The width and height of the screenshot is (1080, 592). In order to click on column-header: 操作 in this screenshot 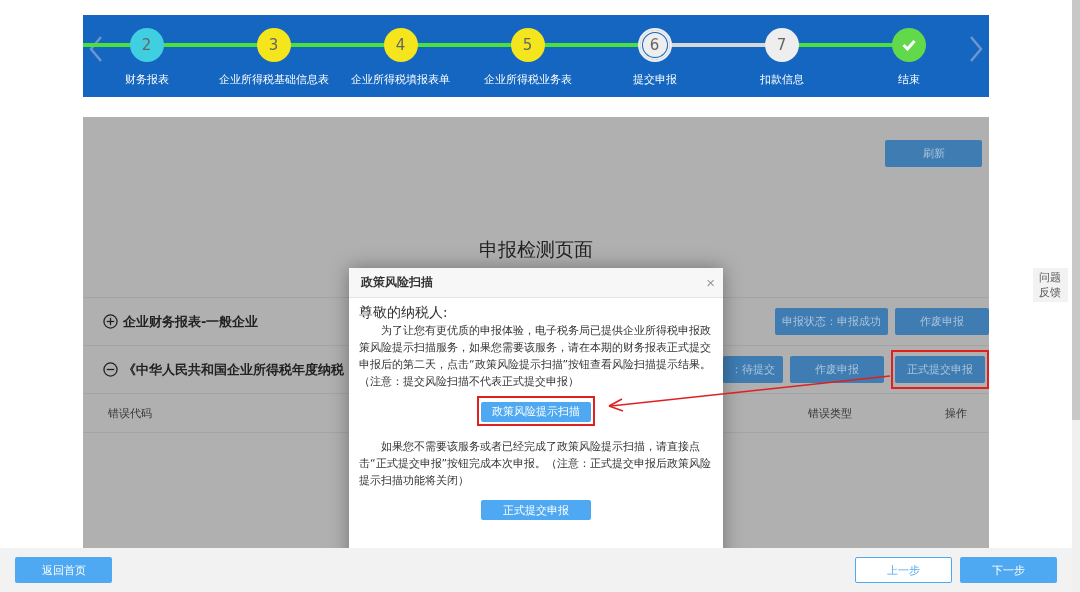, I will do `click(956, 413)`.